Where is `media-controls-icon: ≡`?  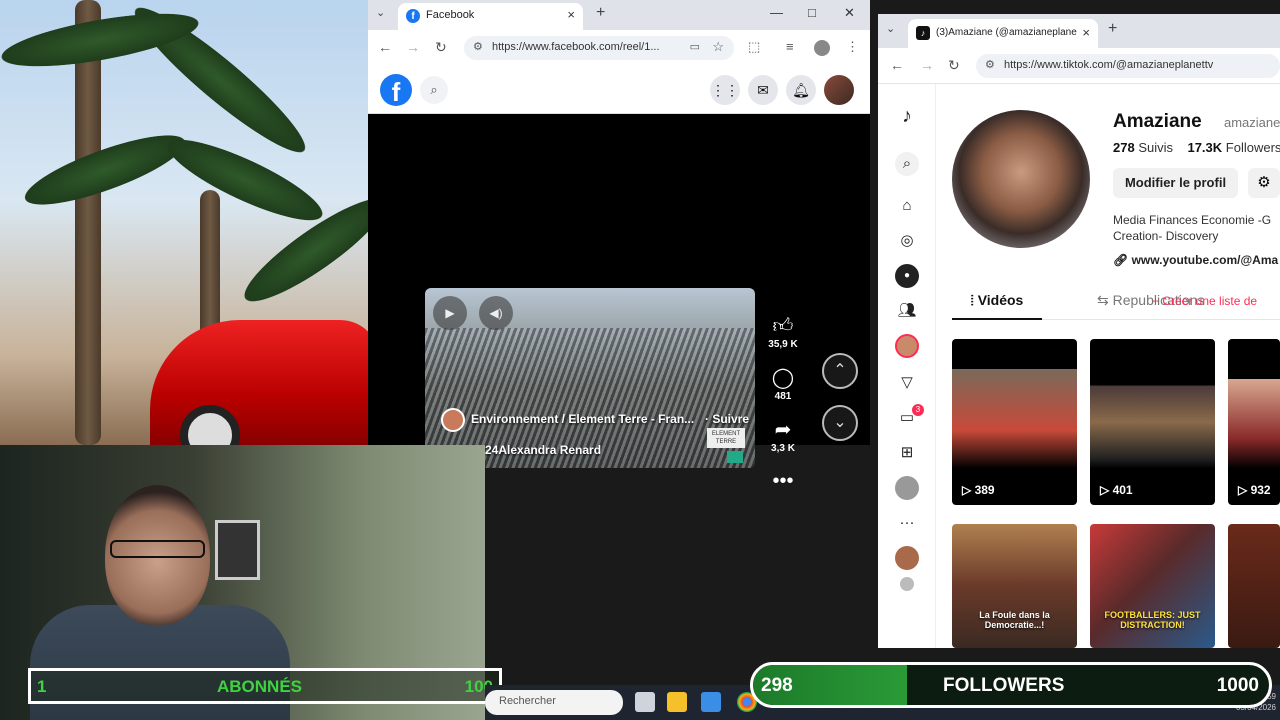 media-controls-icon: ≡ is located at coordinates (790, 46).